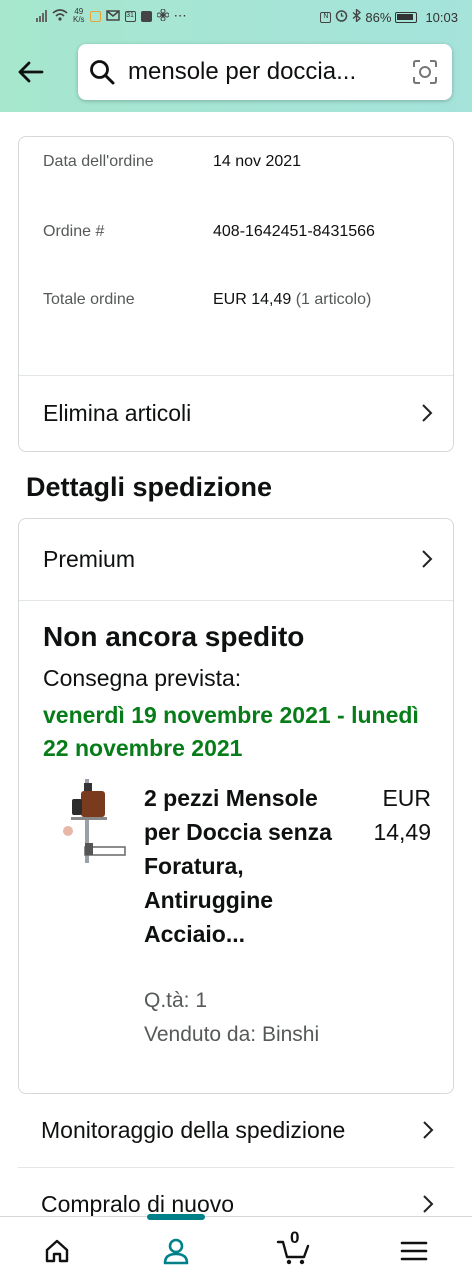  What do you see at coordinates (86, 823) in the screenshot?
I see `product-image` at bounding box center [86, 823].